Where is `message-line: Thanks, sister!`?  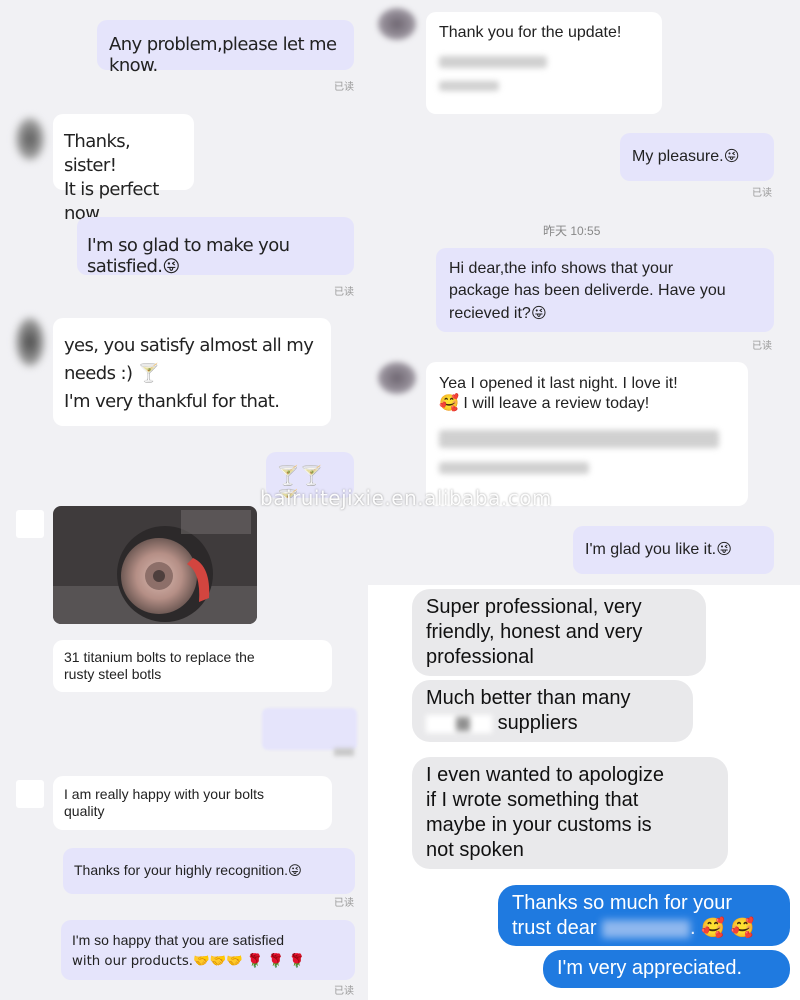 message-line: Thanks, sister! is located at coordinates (97, 153).